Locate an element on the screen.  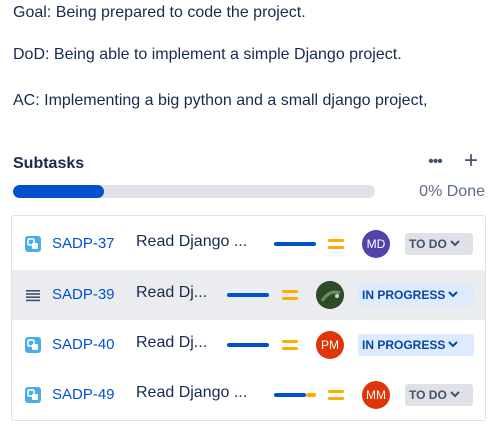
subtask-key: SADP-49 is located at coordinates (83, 394).